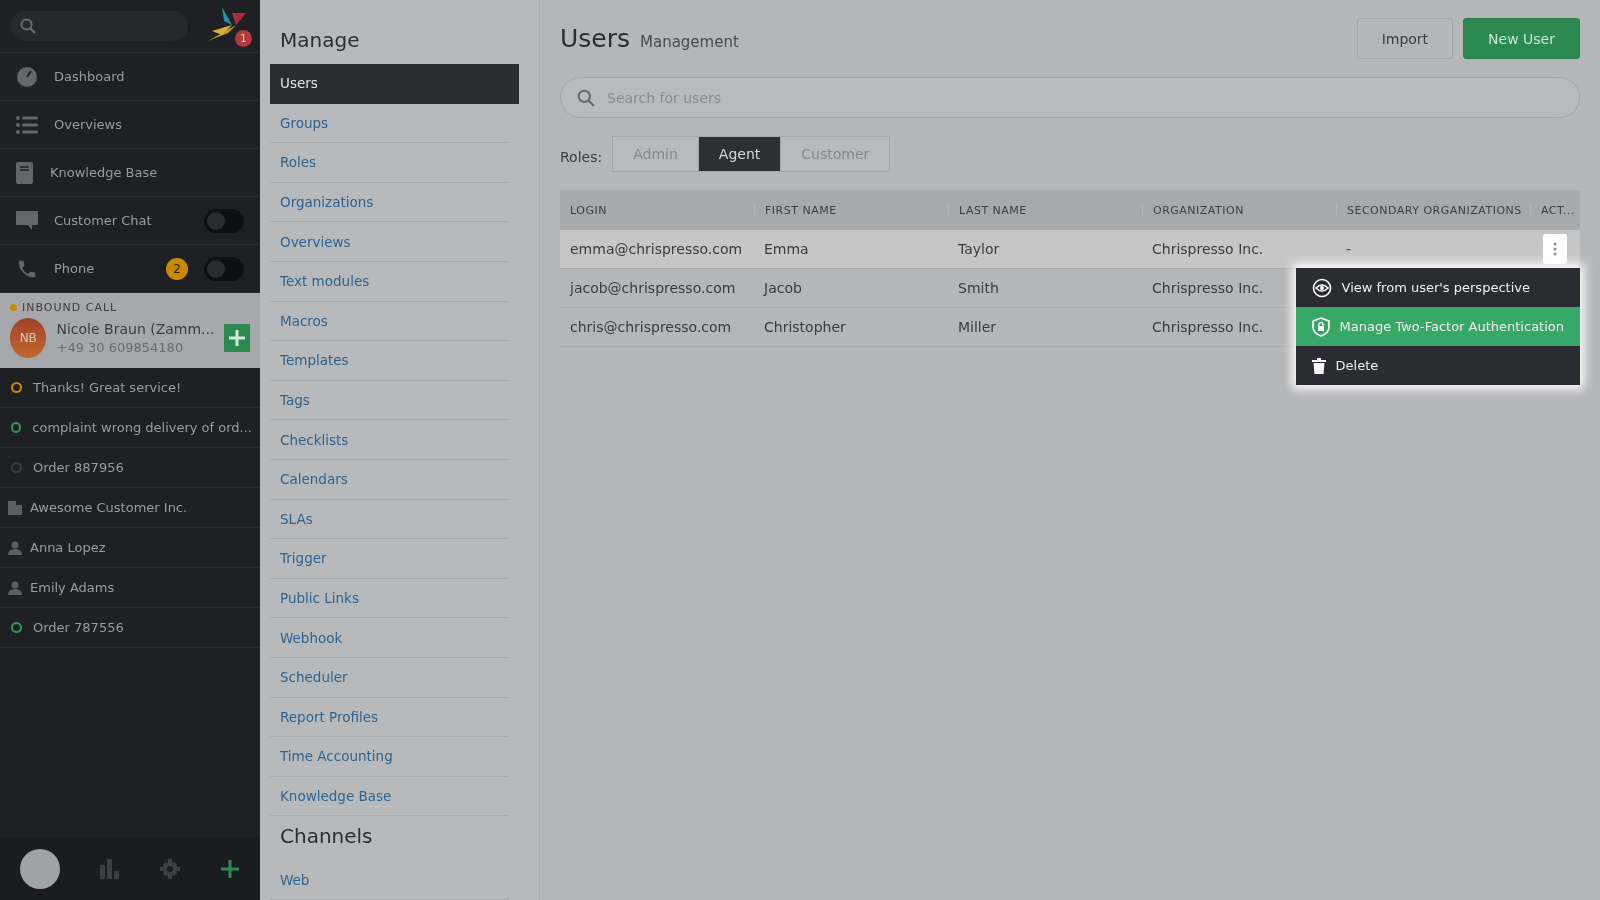 Image resolution: width=1600 pixels, height=900 pixels. I want to click on table-cell: Jacob, so click(783, 288).